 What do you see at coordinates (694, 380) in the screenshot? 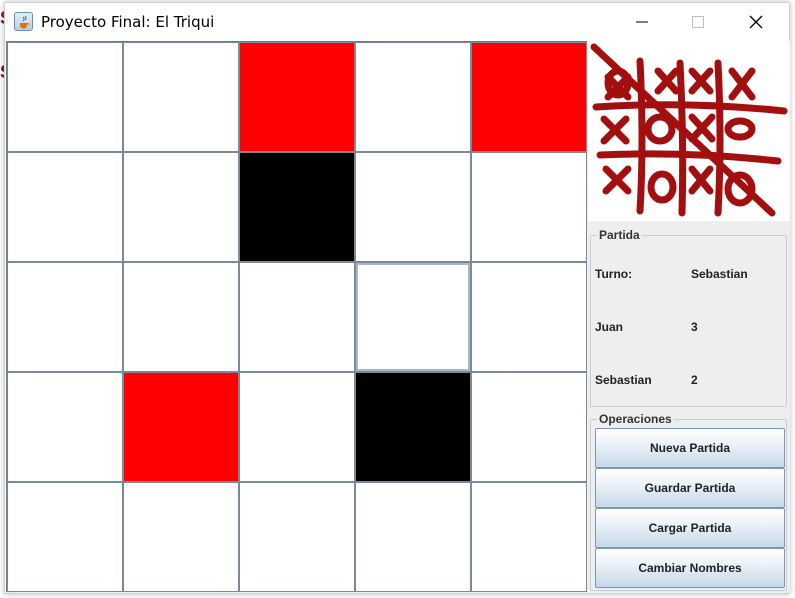
I see `player2-score: 2` at bounding box center [694, 380].